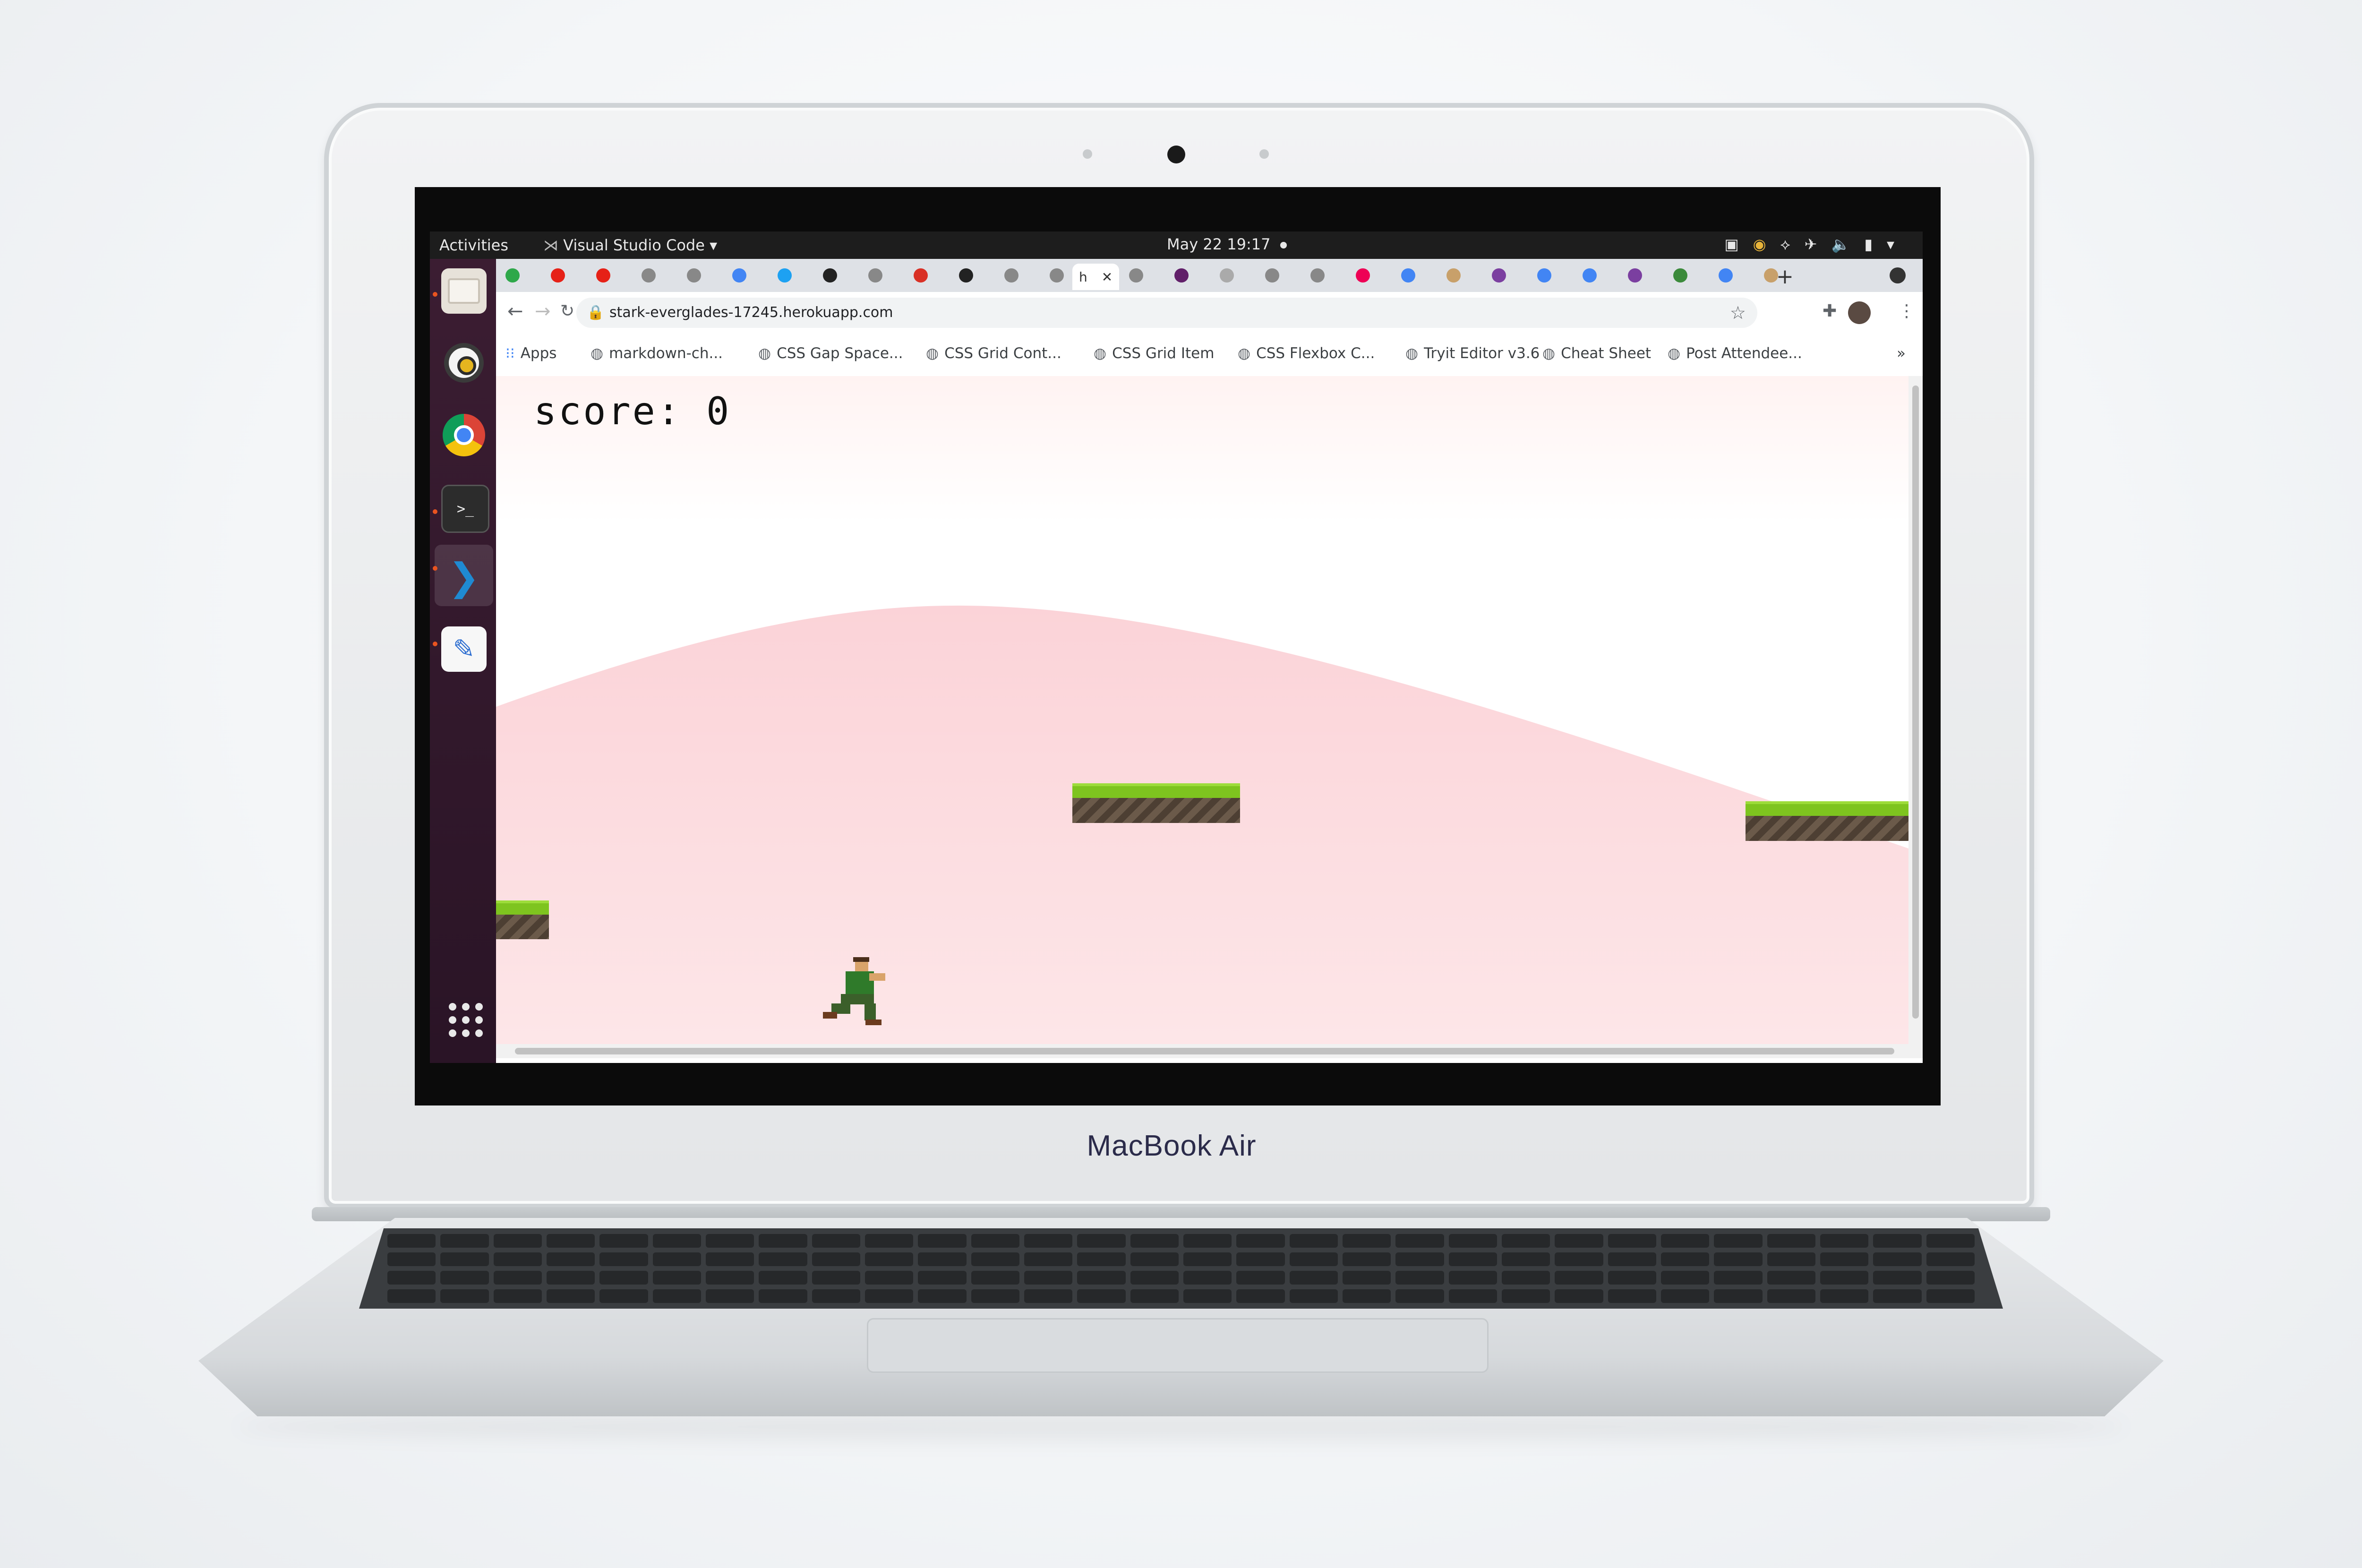 This screenshot has width=2362, height=1568. Describe the element at coordinates (1898, 244) in the screenshot. I see `chevron-down-icon: ▾` at that location.